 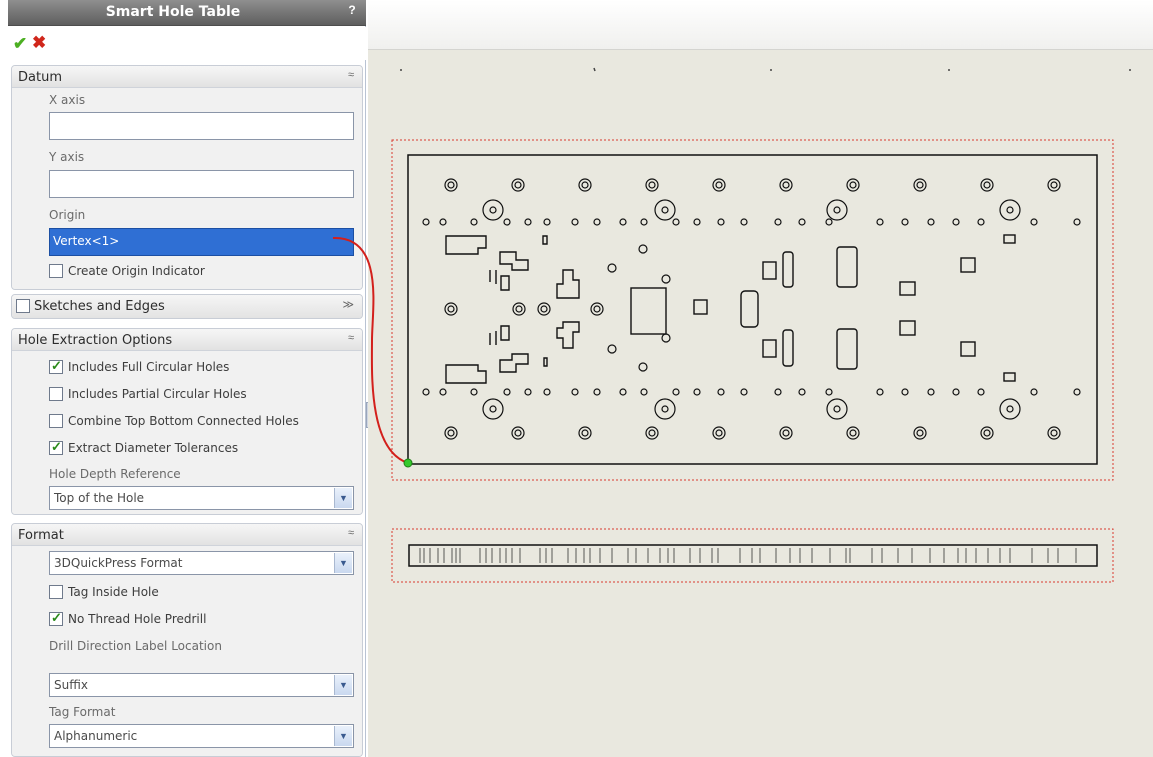 I want to click on origin-leader-line, so click(x=370, y=350).